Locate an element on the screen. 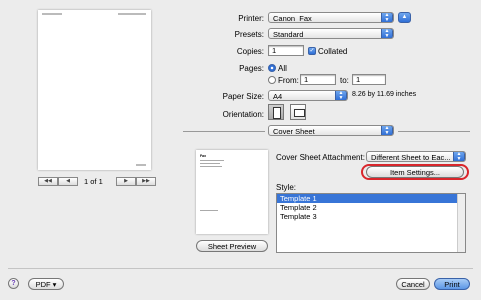 The height and width of the screenshot is (300, 481). first-page-button: ◀◀ is located at coordinates (48, 181).